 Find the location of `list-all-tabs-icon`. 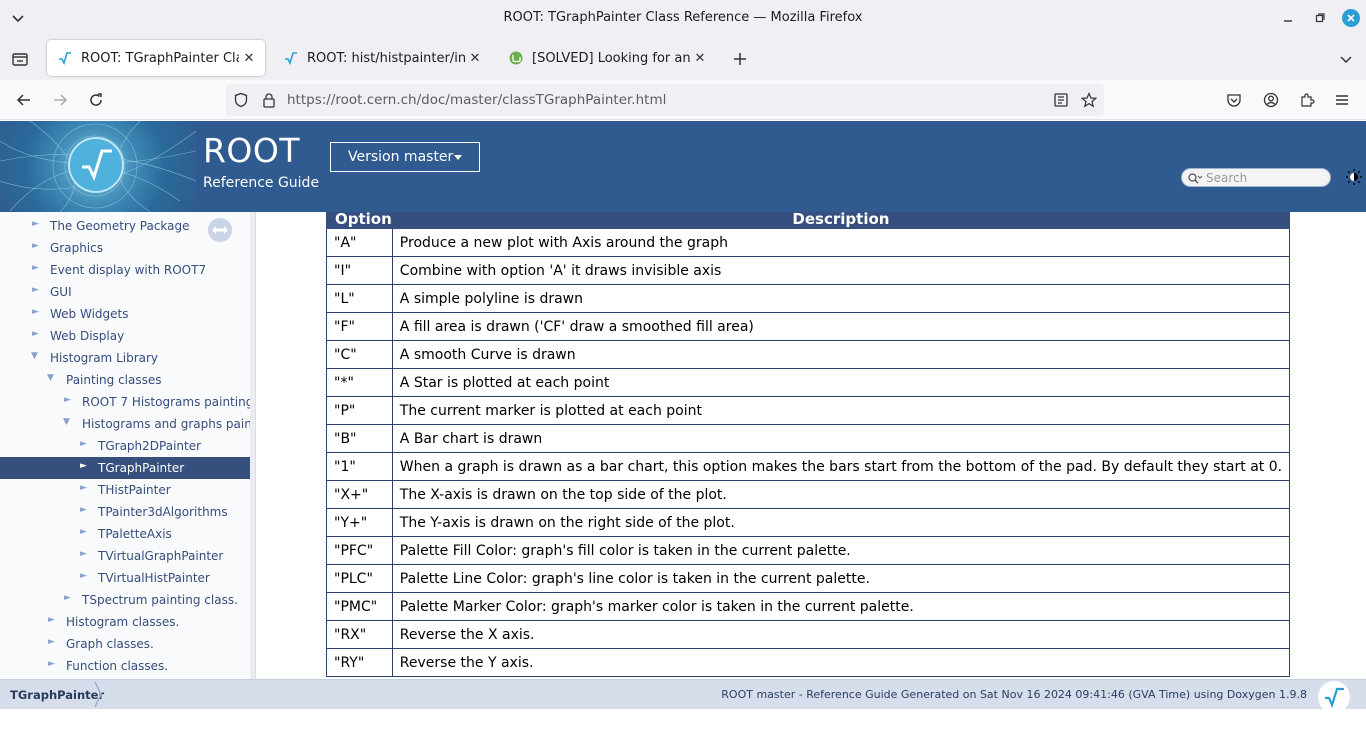

list-all-tabs-icon is located at coordinates (1346, 59).